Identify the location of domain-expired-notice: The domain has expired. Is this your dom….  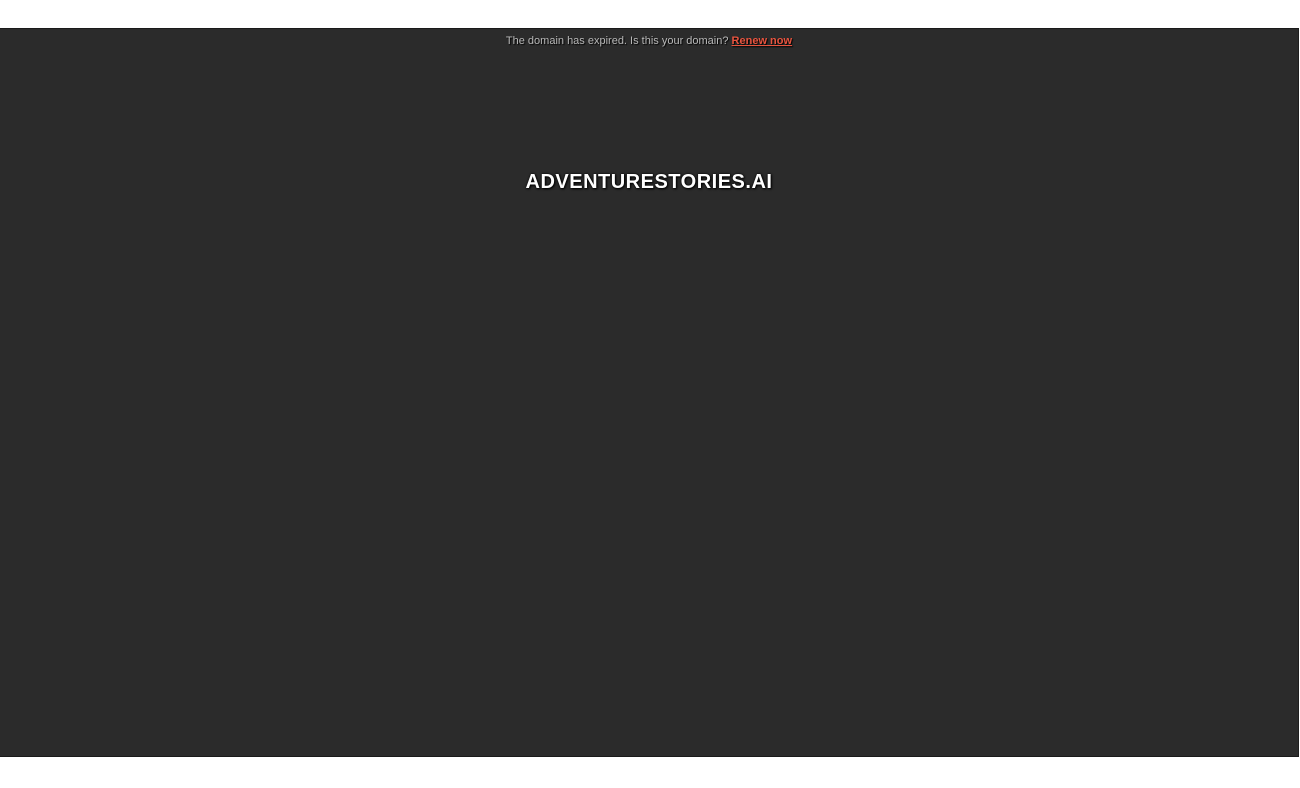
(649, 41).